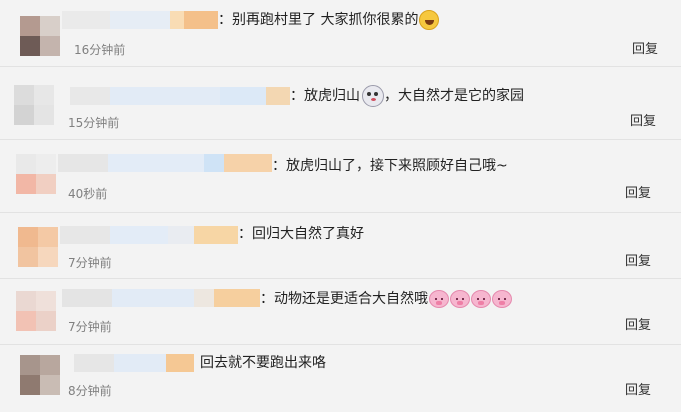 Image resolution: width=681 pixels, height=412 pixels. Describe the element at coordinates (390, 166) in the screenshot. I see `comment-text: ：放虎归山了，接下来照顾好自己哦~` at that location.